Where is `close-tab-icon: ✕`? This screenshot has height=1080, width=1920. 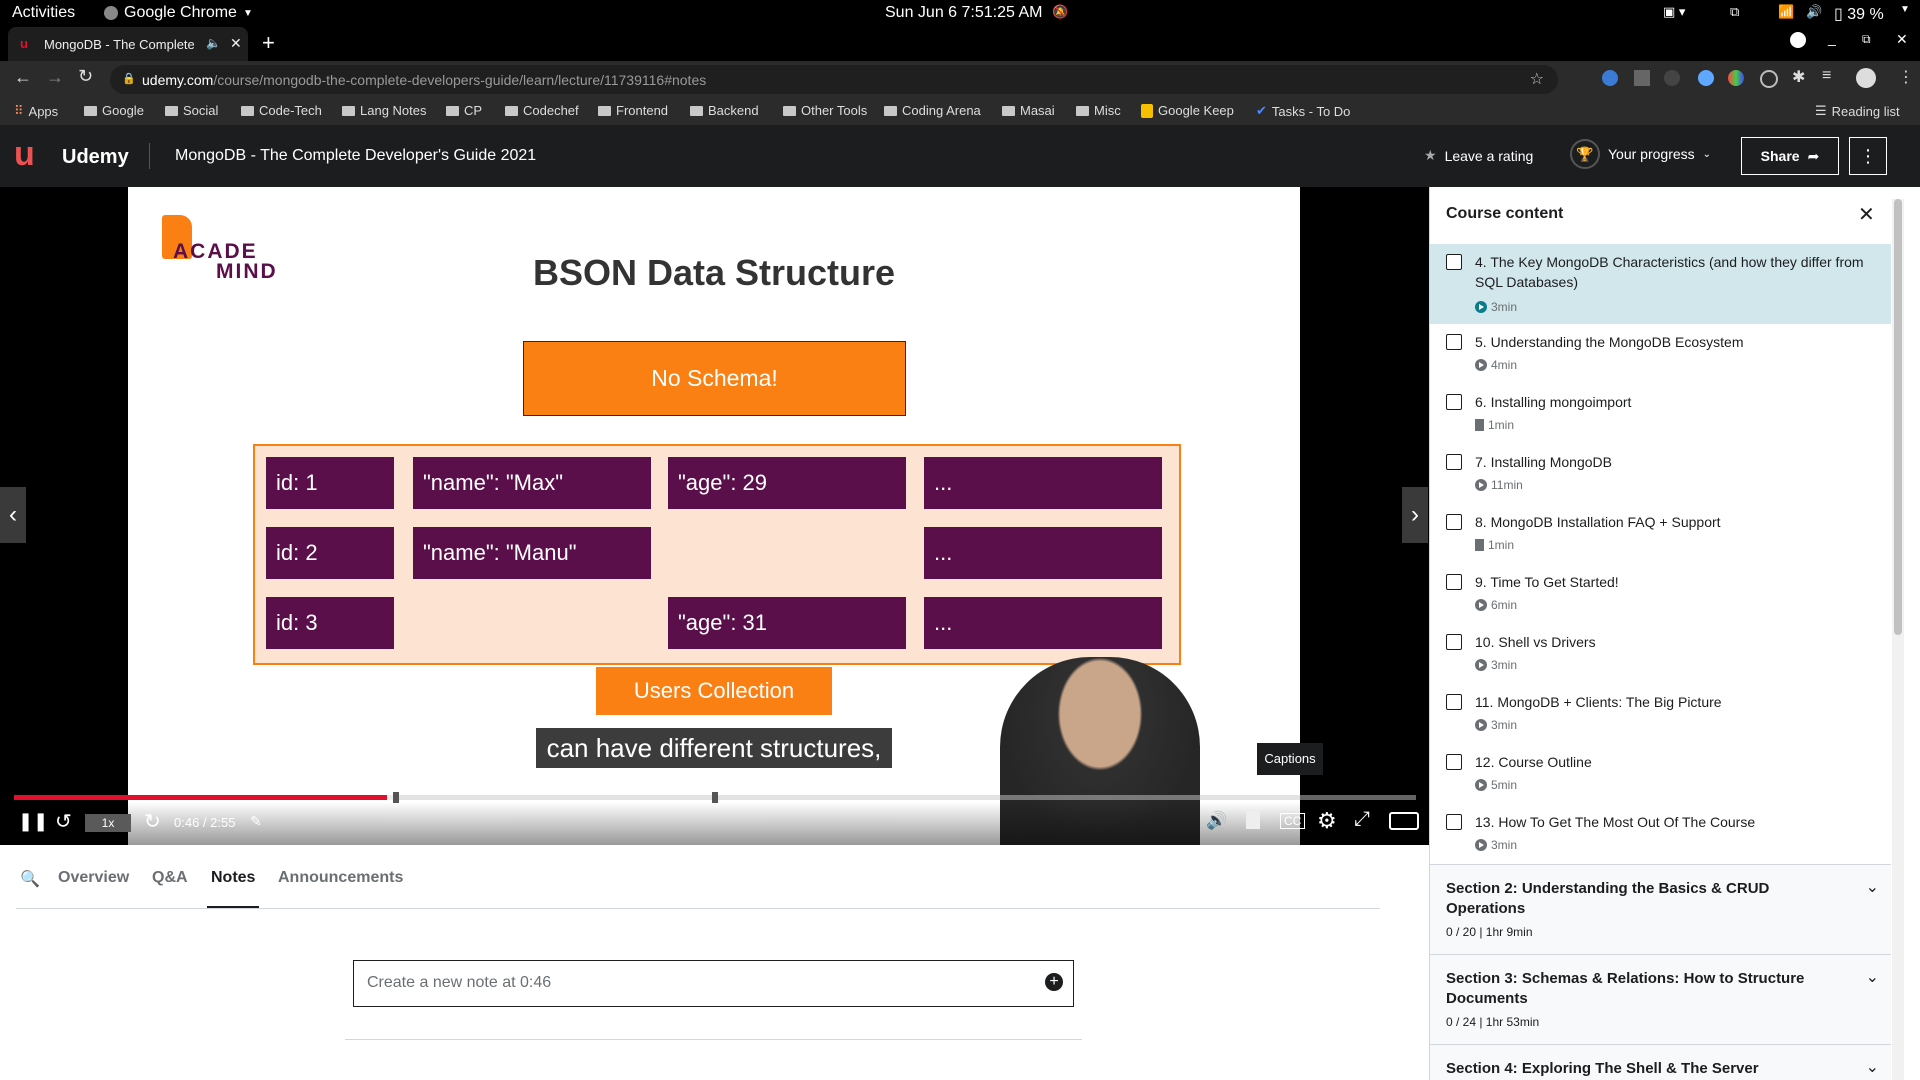
close-tab-icon: ✕ is located at coordinates (236, 43).